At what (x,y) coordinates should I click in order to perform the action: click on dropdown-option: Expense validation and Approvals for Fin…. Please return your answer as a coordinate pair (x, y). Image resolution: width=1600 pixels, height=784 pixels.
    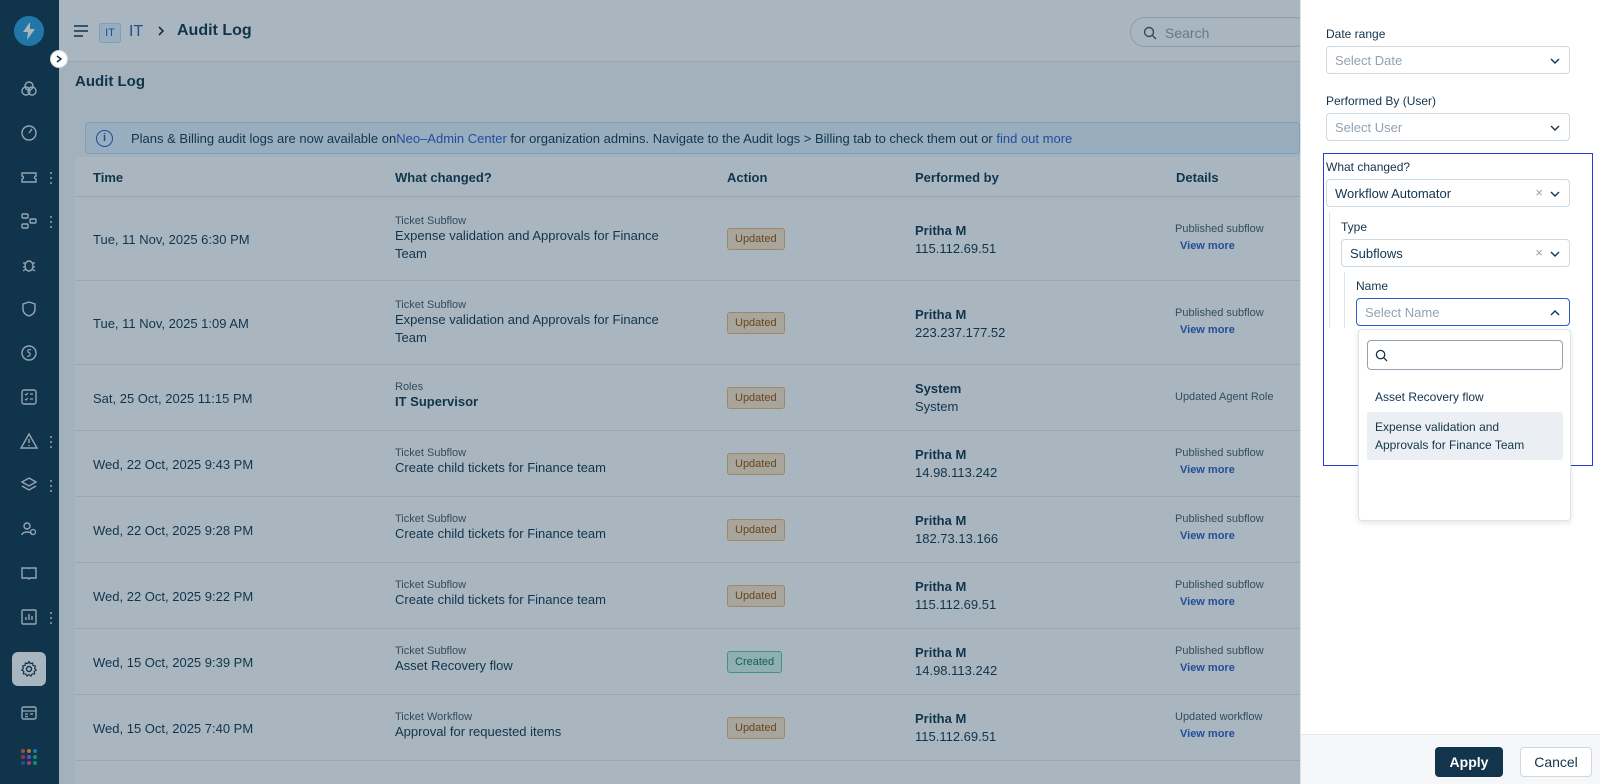
    Looking at the image, I should click on (1465, 436).